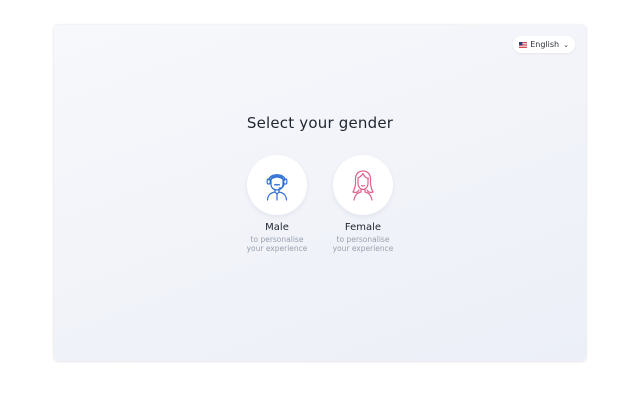 This screenshot has width=640, height=400. What do you see at coordinates (277, 227) in the screenshot?
I see `male-label: Male` at bounding box center [277, 227].